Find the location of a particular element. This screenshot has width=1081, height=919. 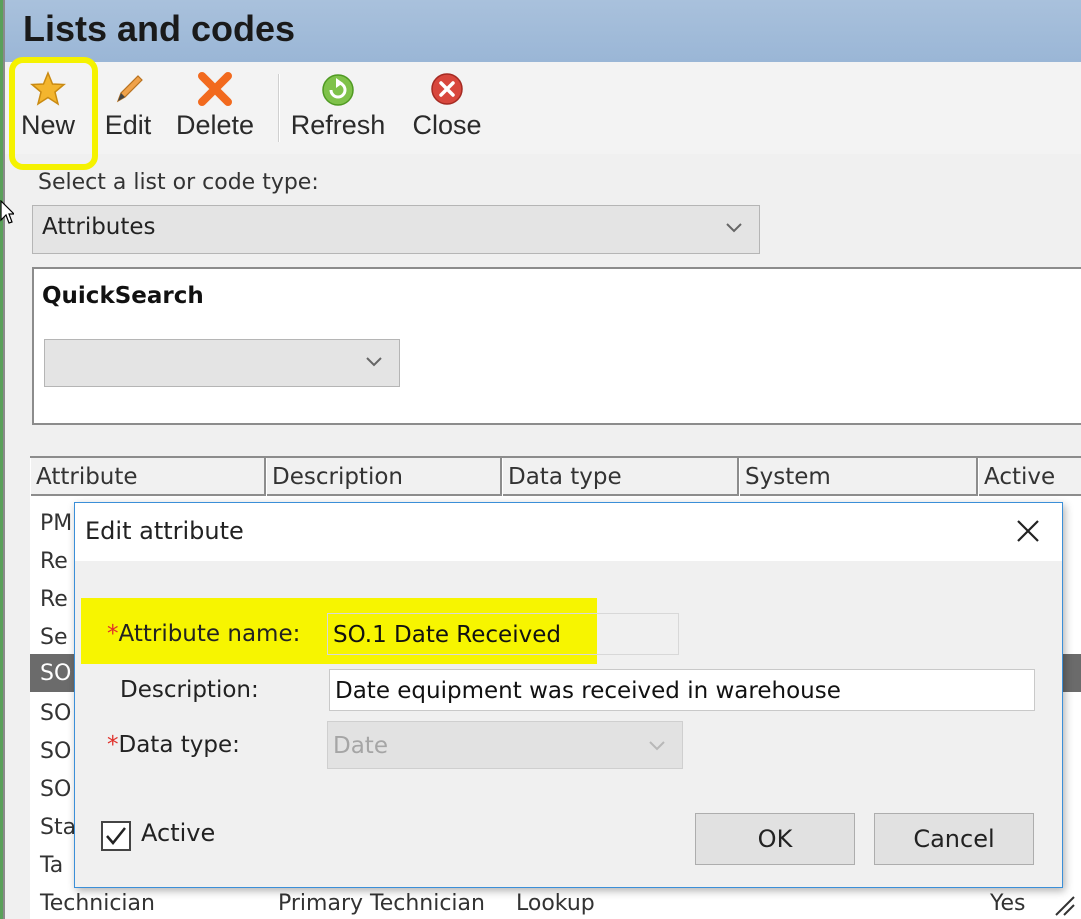

list-type-select: Attributes is located at coordinates (396, 229).